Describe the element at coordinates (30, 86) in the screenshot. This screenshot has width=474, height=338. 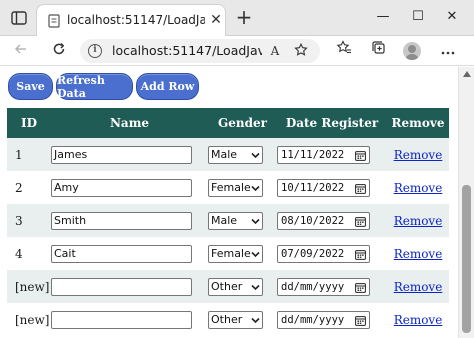
I see `save-button: Save` at that location.